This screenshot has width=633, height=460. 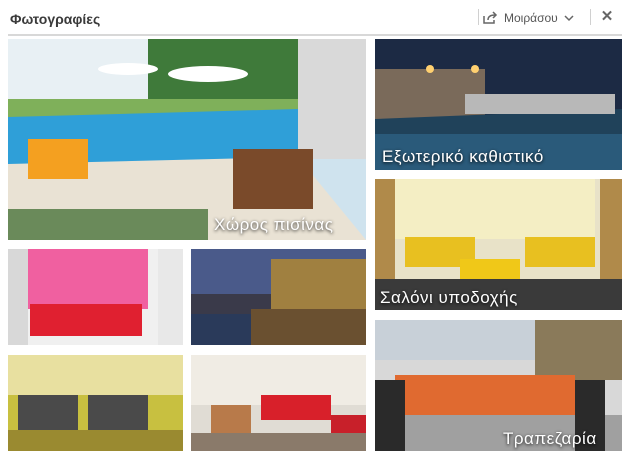 I want to click on photo-tile-bar, so click(x=95, y=297).